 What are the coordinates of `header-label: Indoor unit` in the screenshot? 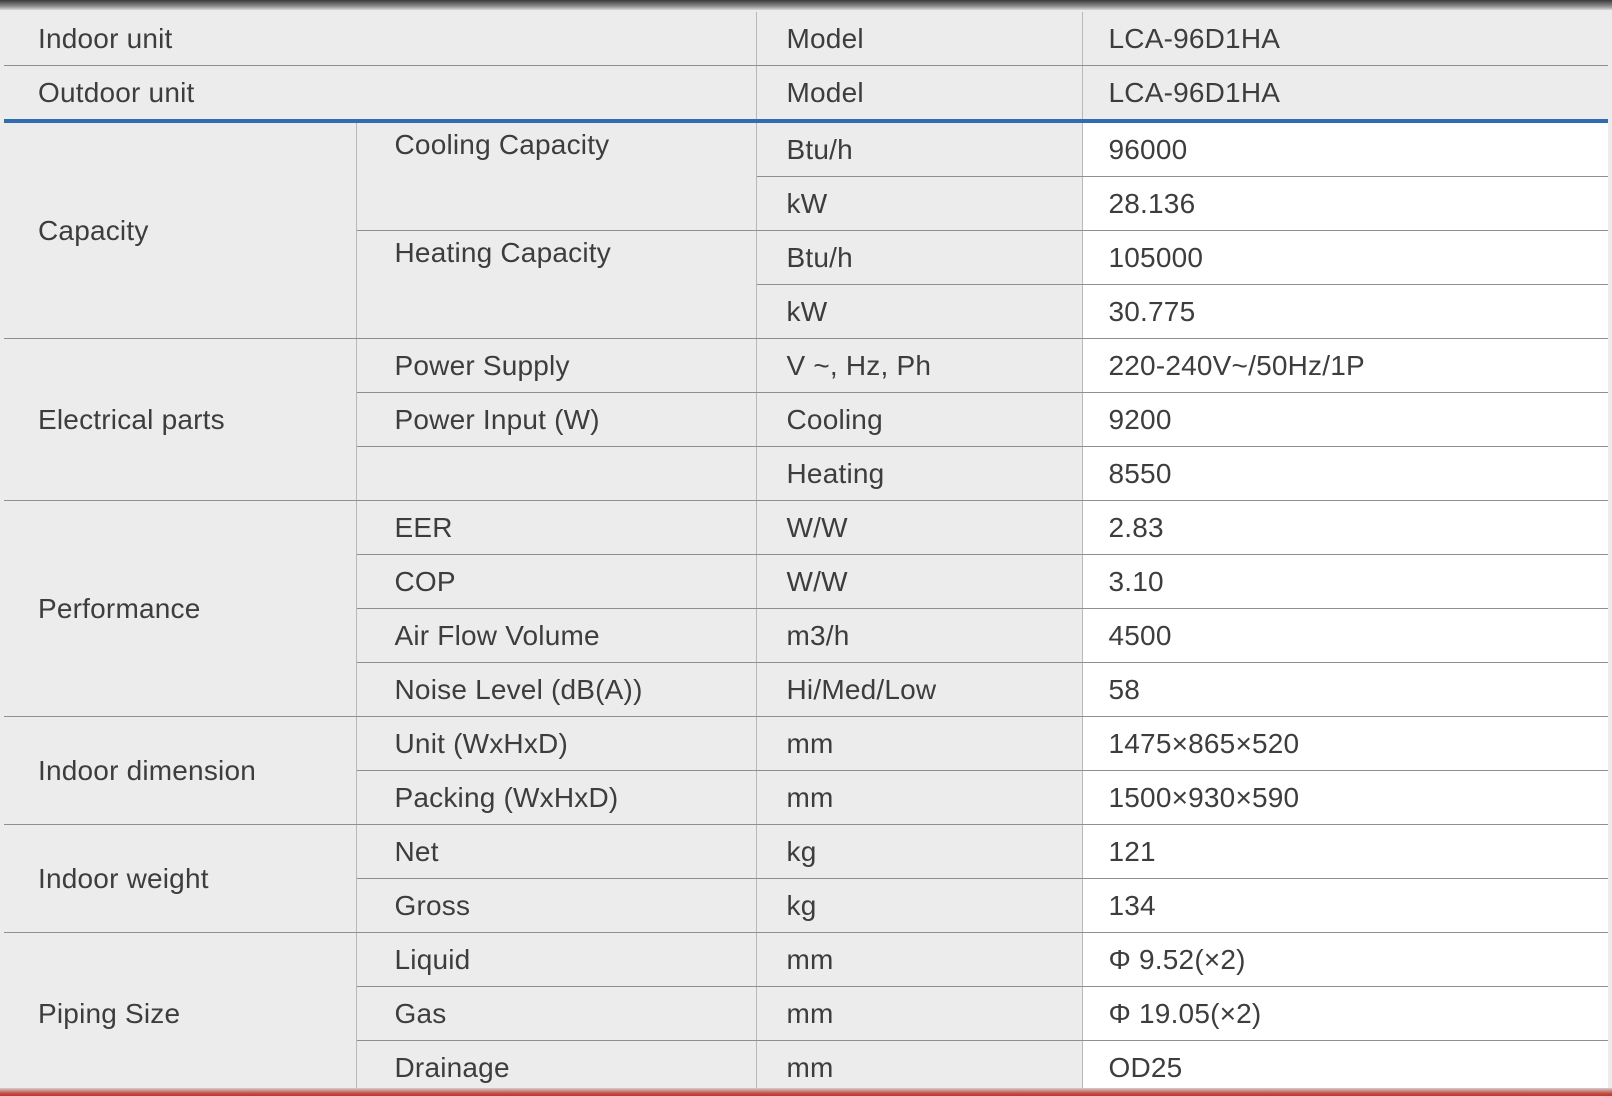 It's located at (380, 39).